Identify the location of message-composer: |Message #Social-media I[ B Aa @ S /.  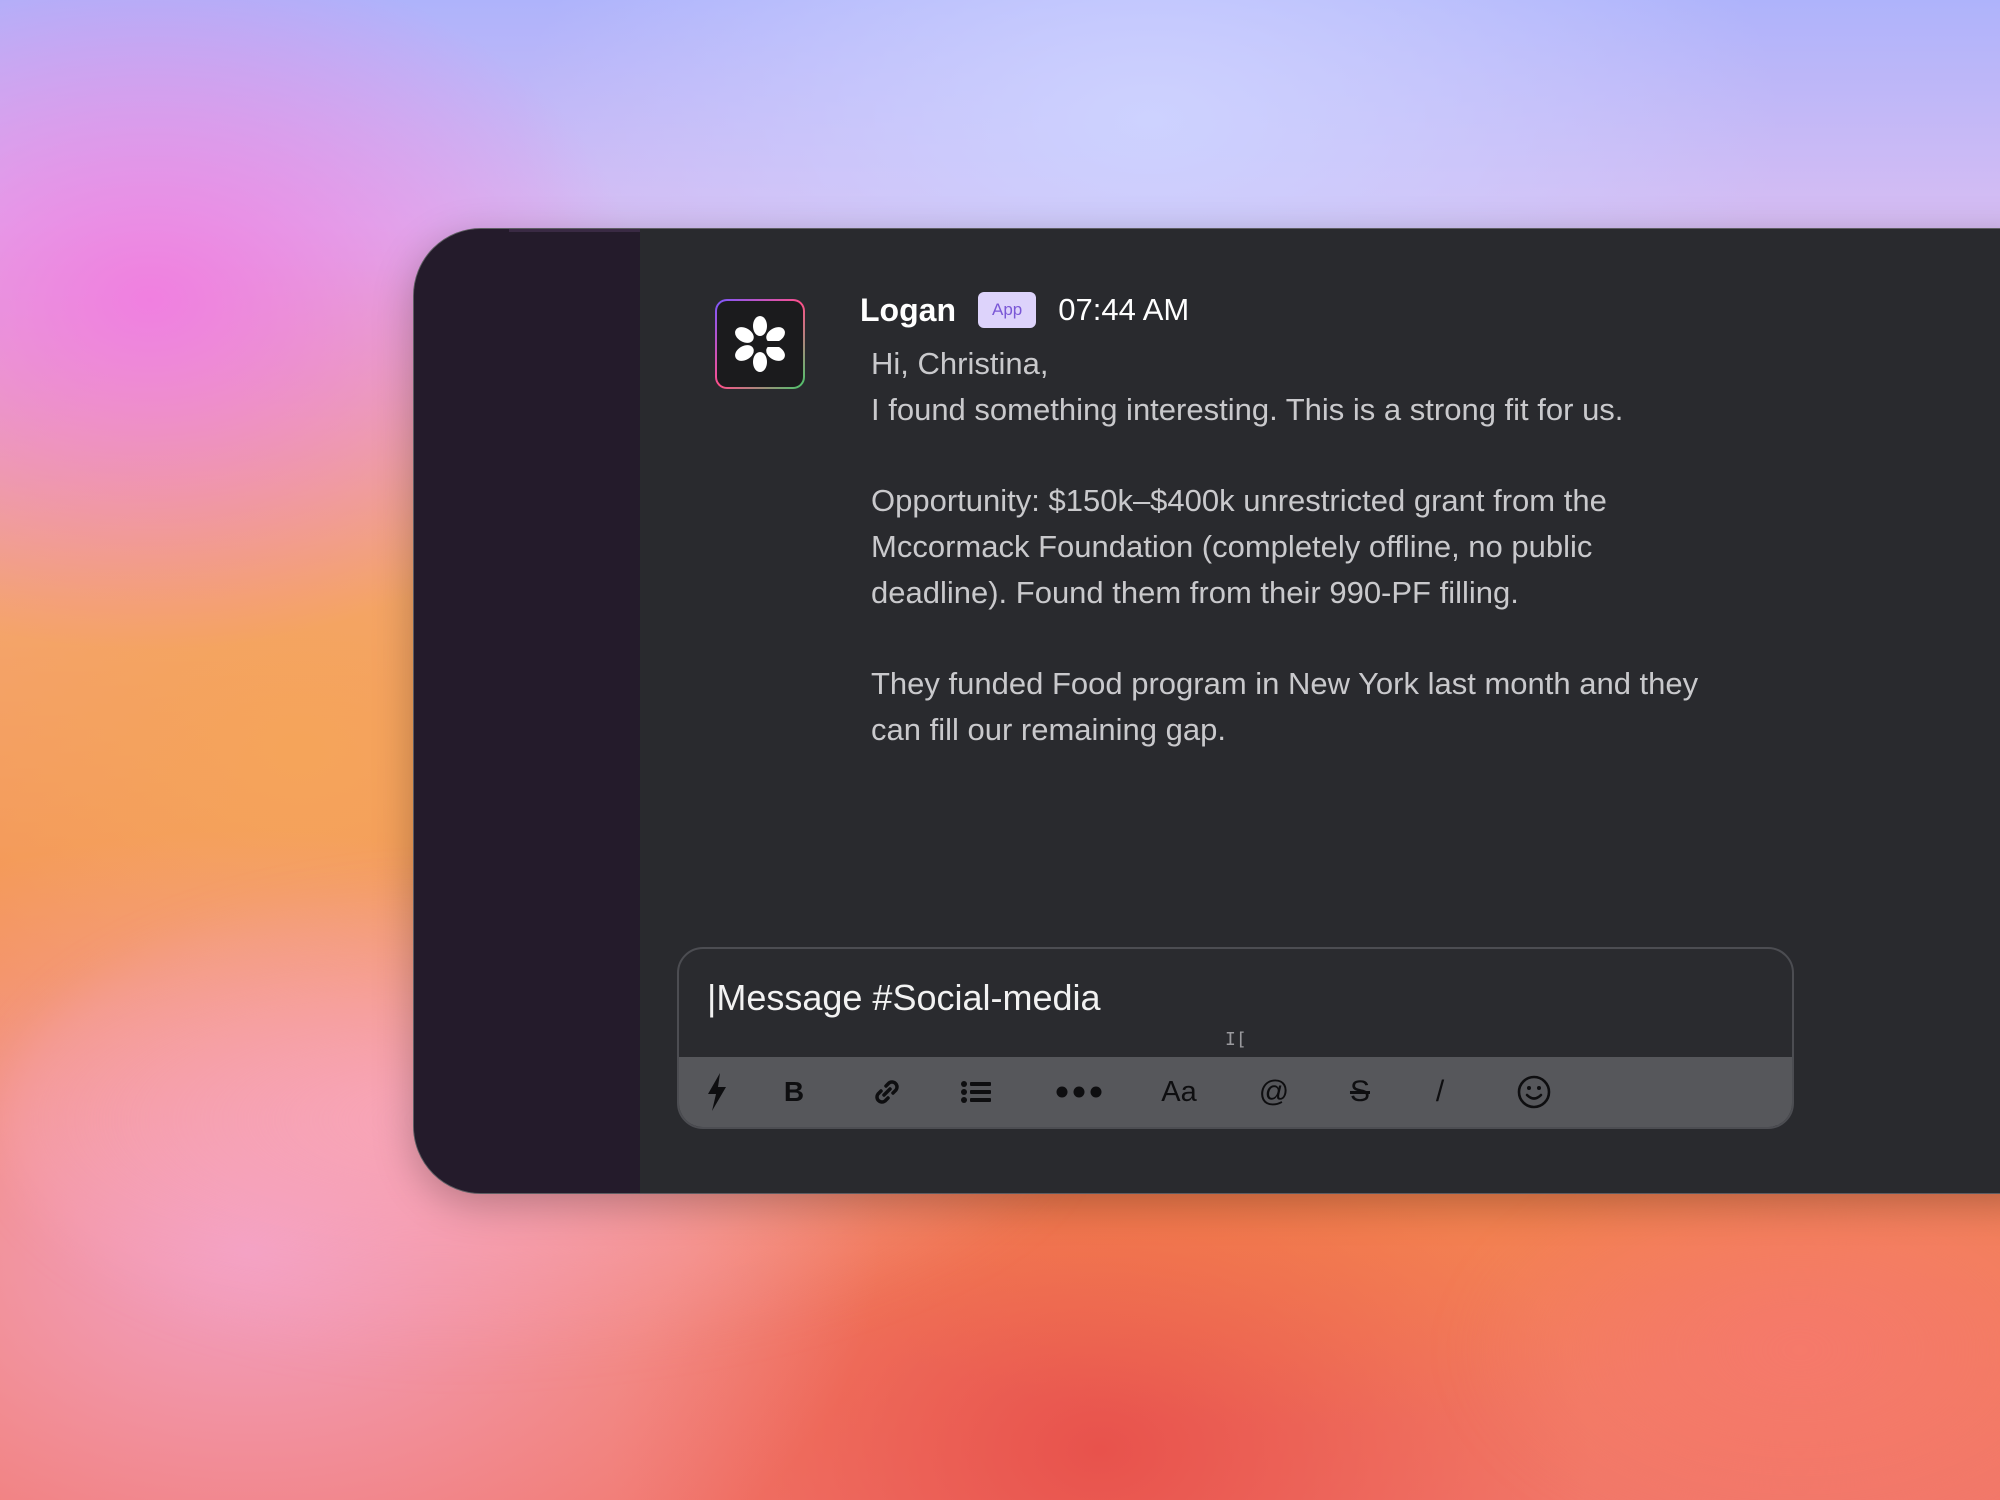
(1235, 1038).